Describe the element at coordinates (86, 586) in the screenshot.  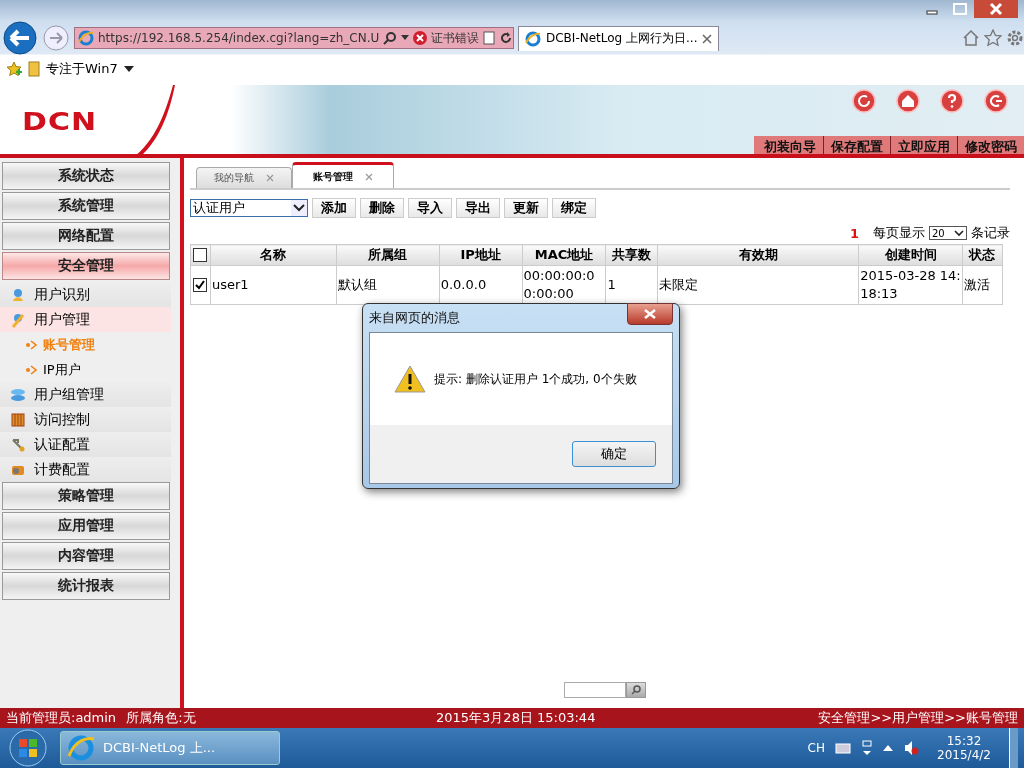
I see `menu-section: 统计报表` at that location.